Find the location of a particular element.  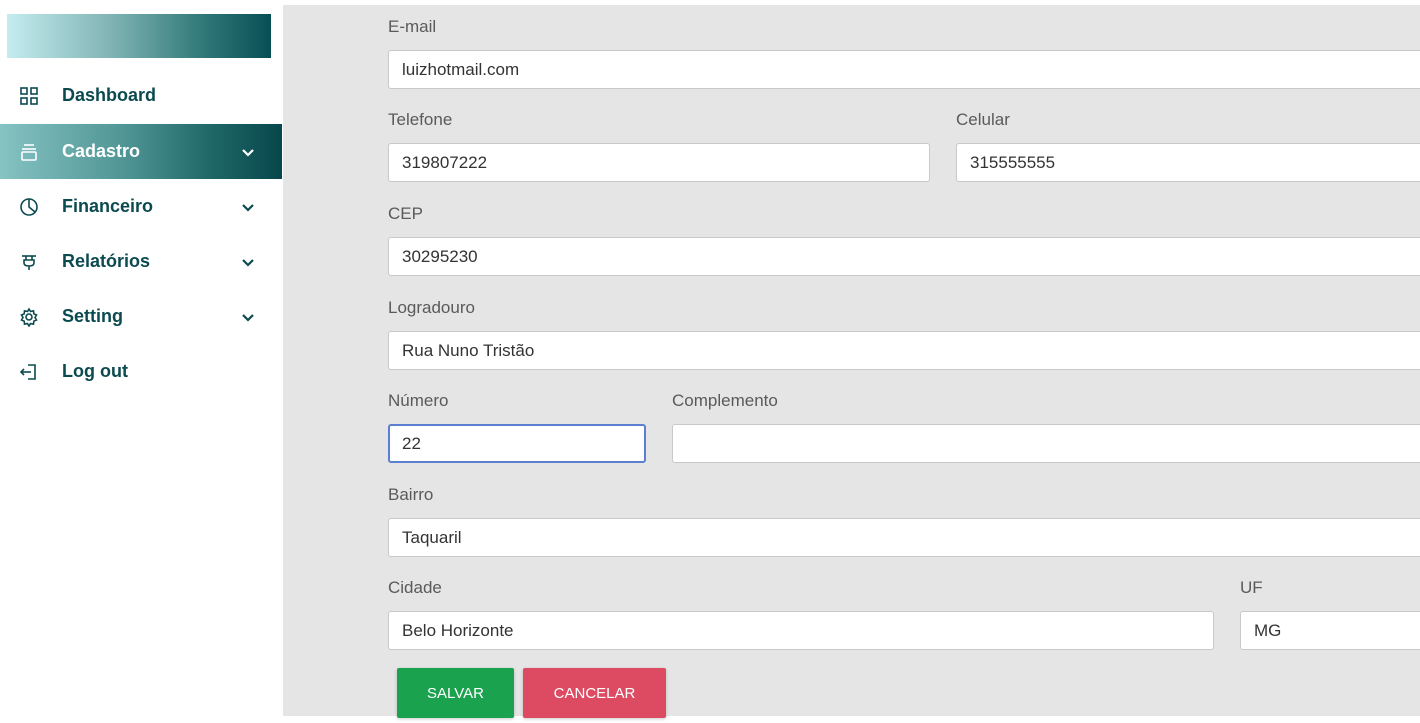

uf-field is located at coordinates (1330, 630).